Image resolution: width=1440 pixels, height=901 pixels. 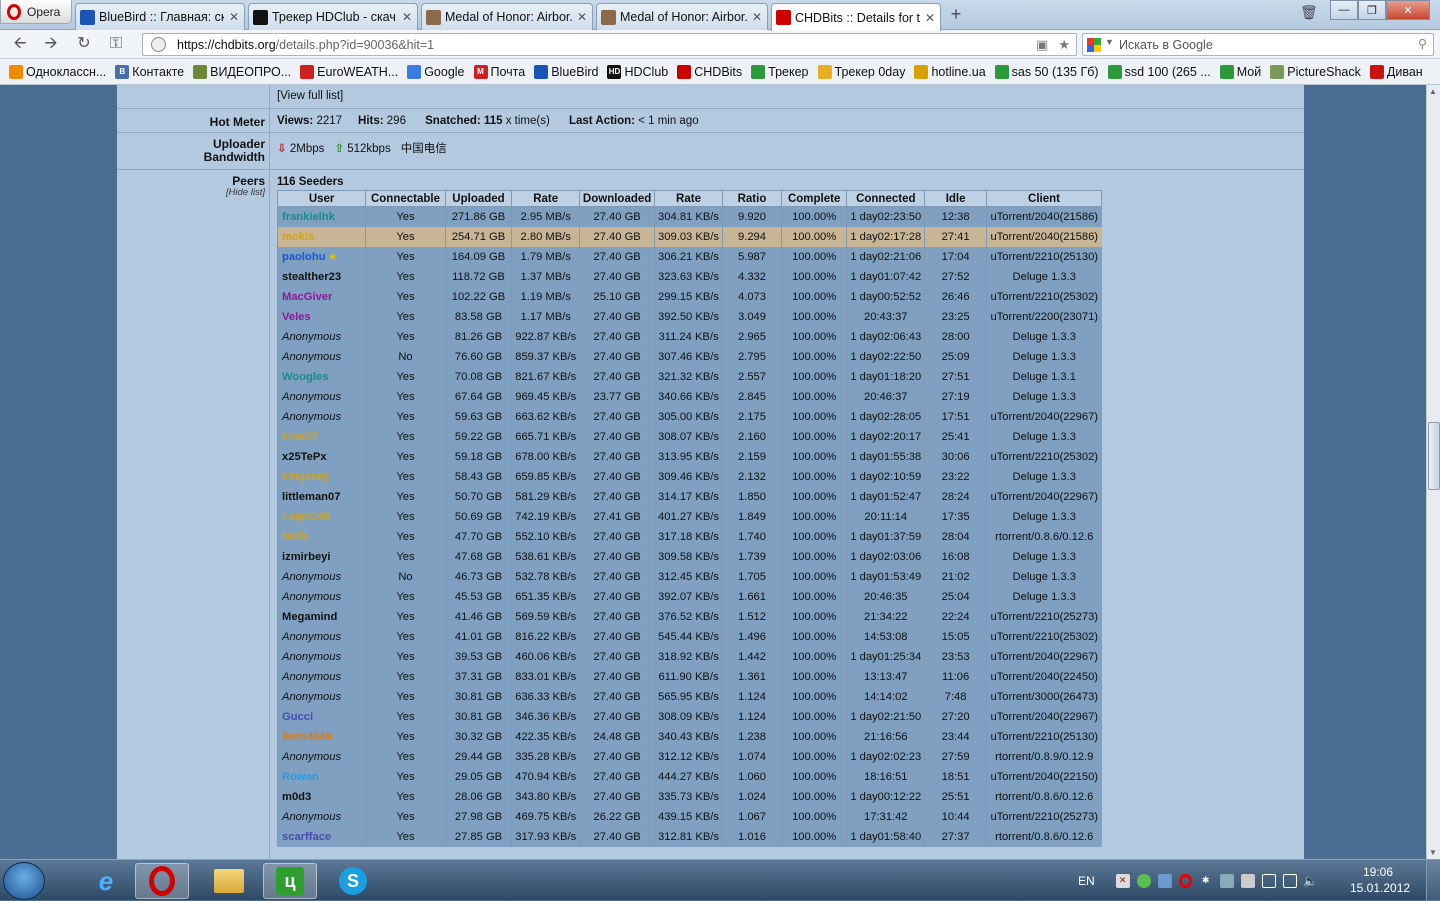 What do you see at coordinates (861, 71) in the screenshot?
I see `bookmark-item: Трекер 0day` at bounding box center [861, 71].